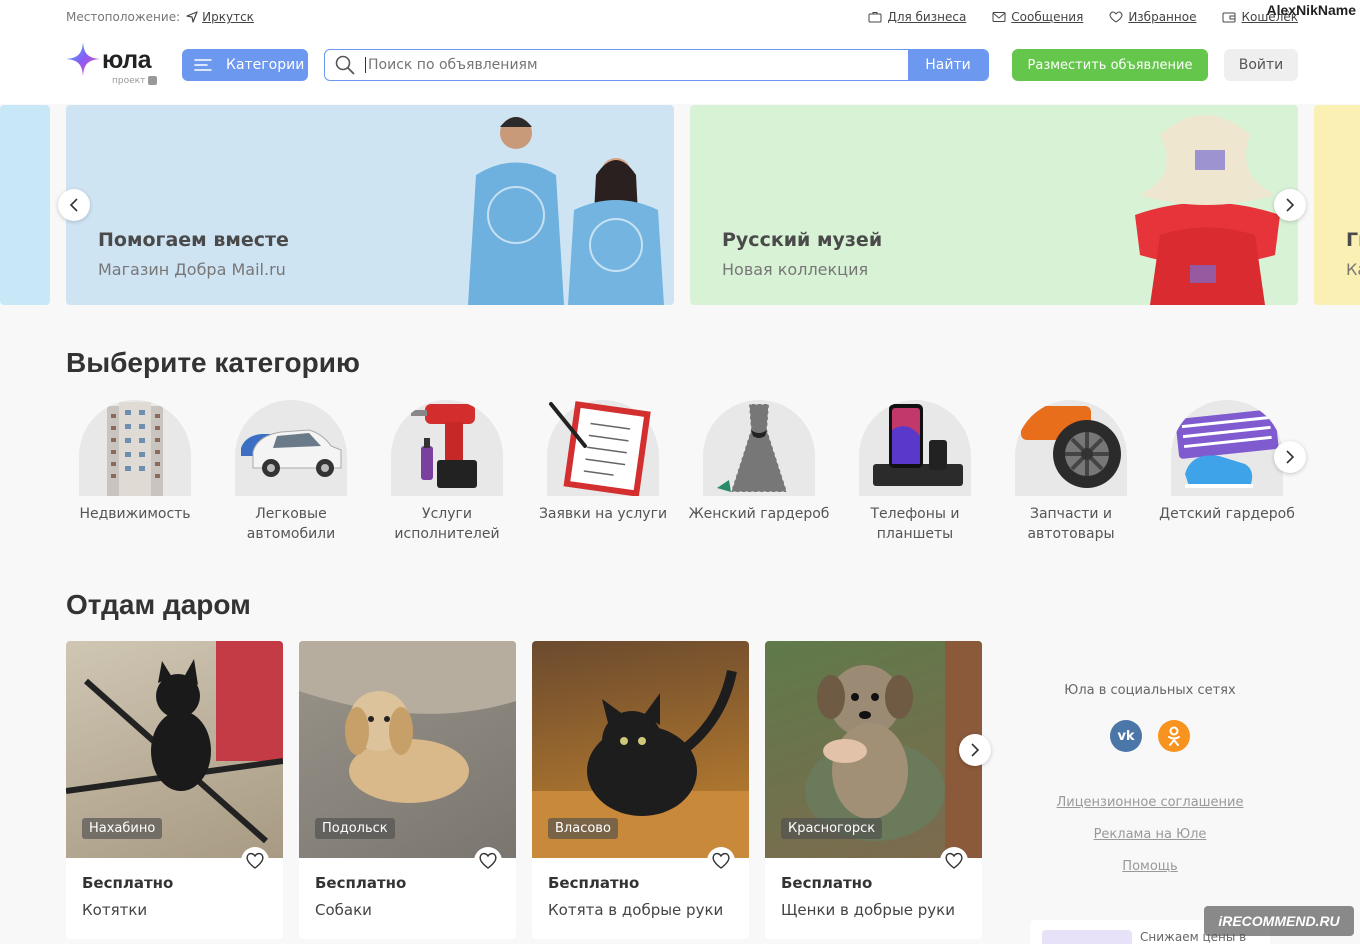 Image resolution: width=1360 pixels, height=944 pixels. Describe the element at coordinates (994, 205) in the screenshot. I see `banner-russian-museum: Русский музей Новая коллекция` at that location.